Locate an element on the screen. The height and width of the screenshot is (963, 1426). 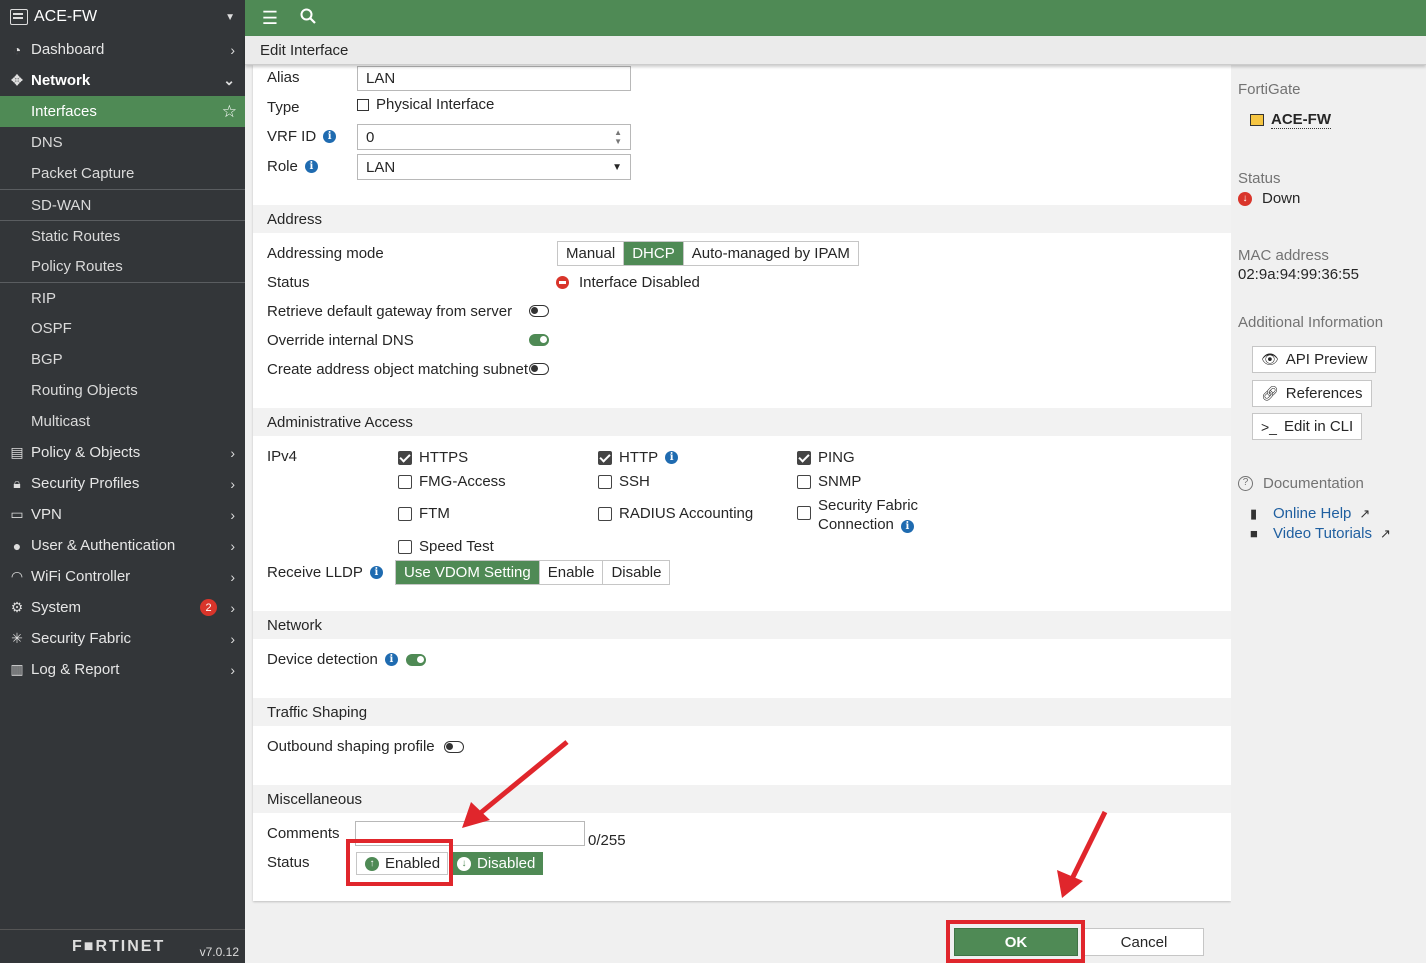
stepper-icon: ▲ ▼ is located at coordinates (618, 137).